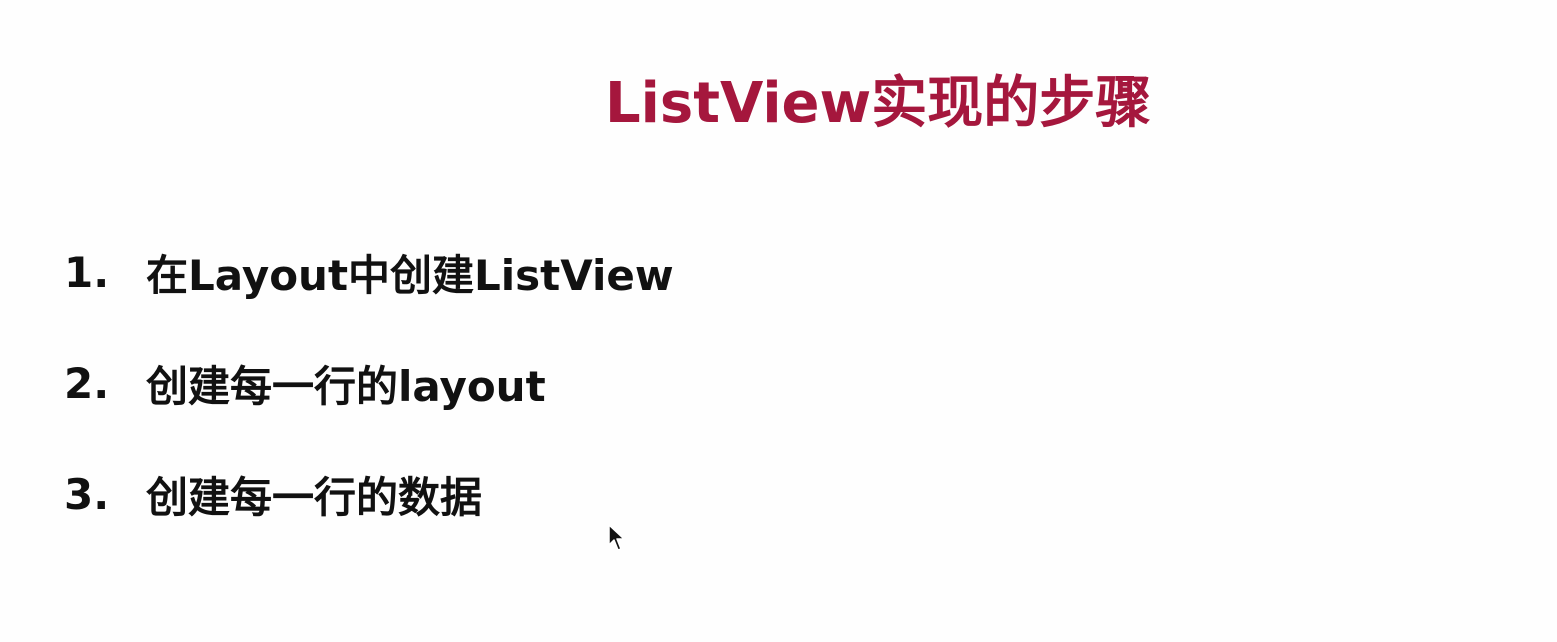  Describe the element at coordinates (87, 494) in the screenshot. I see `step-number: 3.` at that location.